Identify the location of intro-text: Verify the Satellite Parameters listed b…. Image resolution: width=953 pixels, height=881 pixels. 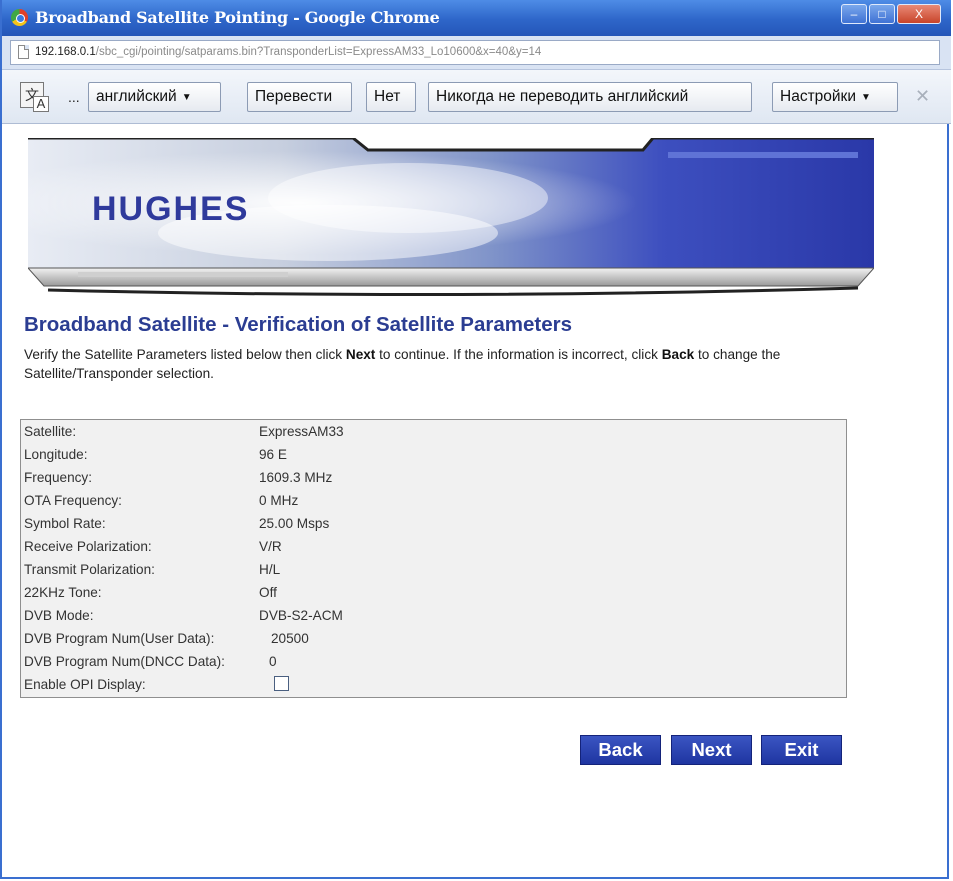
(449, 364).